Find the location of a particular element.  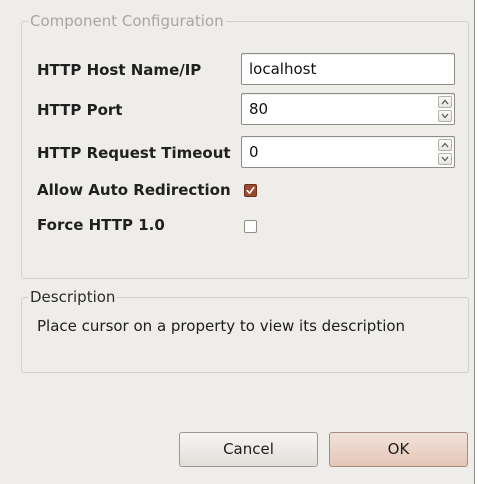

auto-redirect-checkbox is located at coordinates (250, 190).